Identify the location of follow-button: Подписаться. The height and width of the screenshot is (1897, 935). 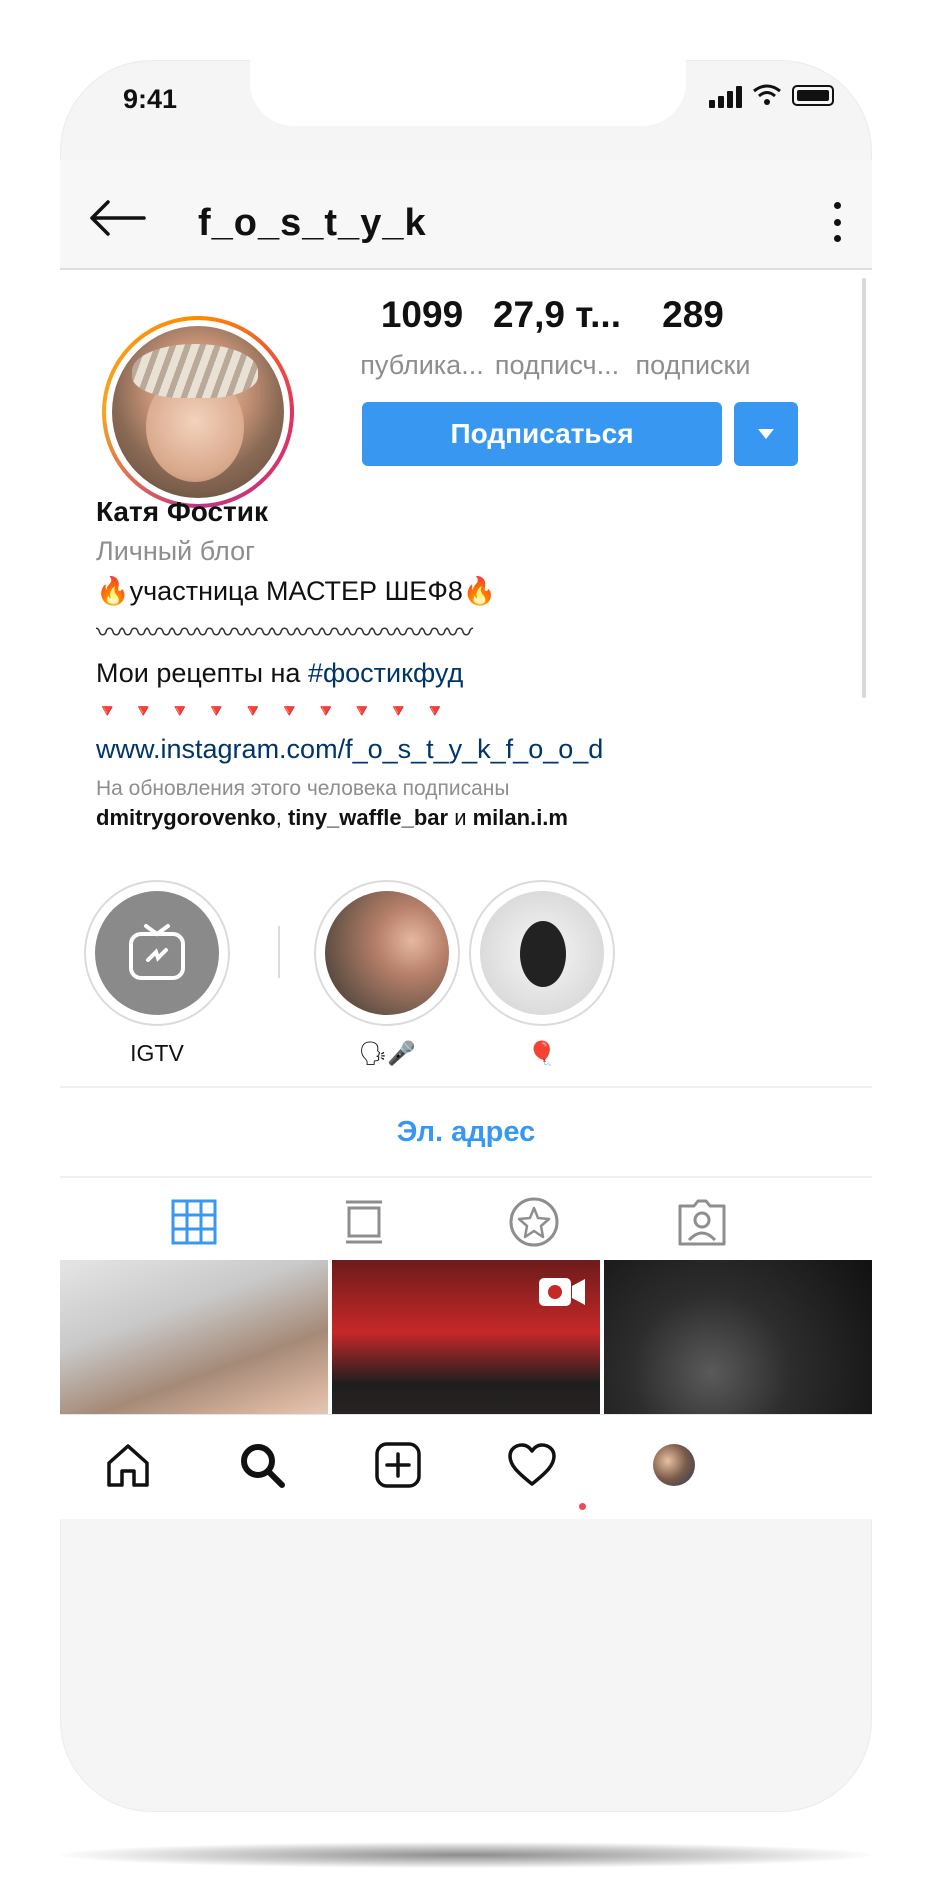
(542, 434).